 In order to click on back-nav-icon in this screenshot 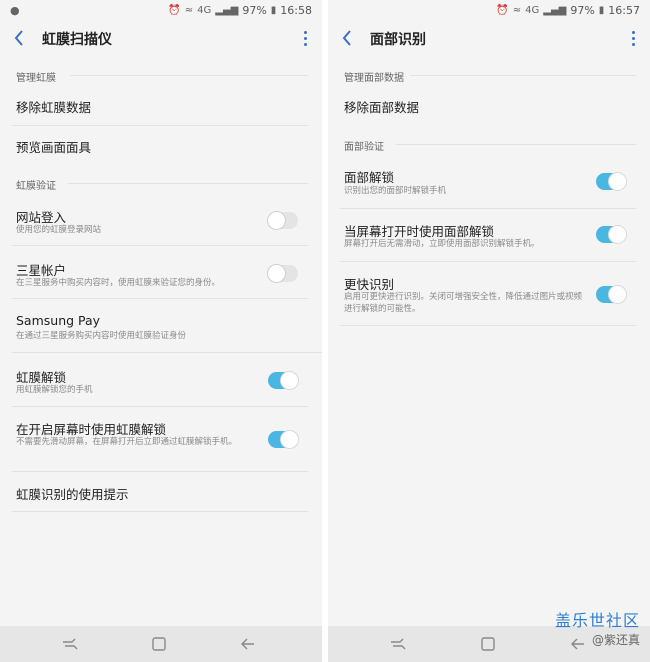, I will do `click(248, 644)`.